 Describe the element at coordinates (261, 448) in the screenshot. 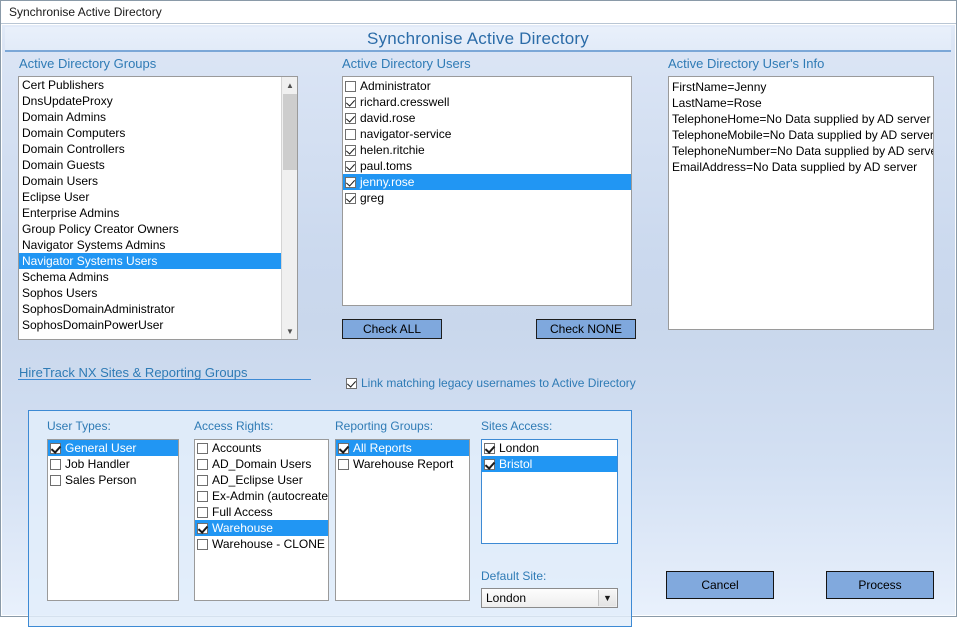

I see `list-item: Accounts` at that location.